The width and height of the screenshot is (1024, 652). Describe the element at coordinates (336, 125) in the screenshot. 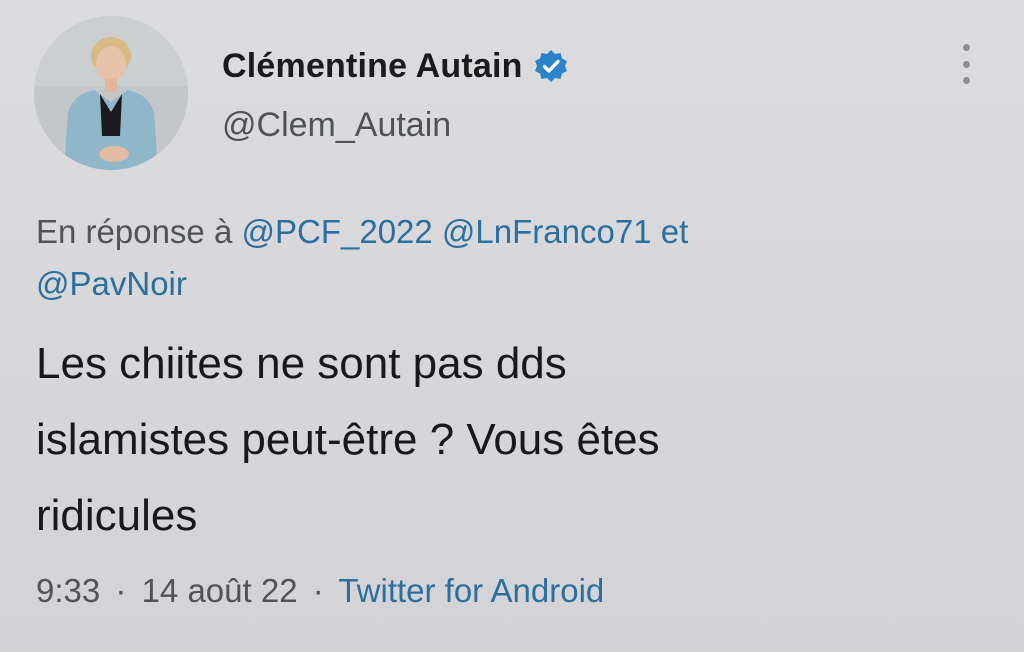

I see `author-handle: @Clem_Autain` at that location.